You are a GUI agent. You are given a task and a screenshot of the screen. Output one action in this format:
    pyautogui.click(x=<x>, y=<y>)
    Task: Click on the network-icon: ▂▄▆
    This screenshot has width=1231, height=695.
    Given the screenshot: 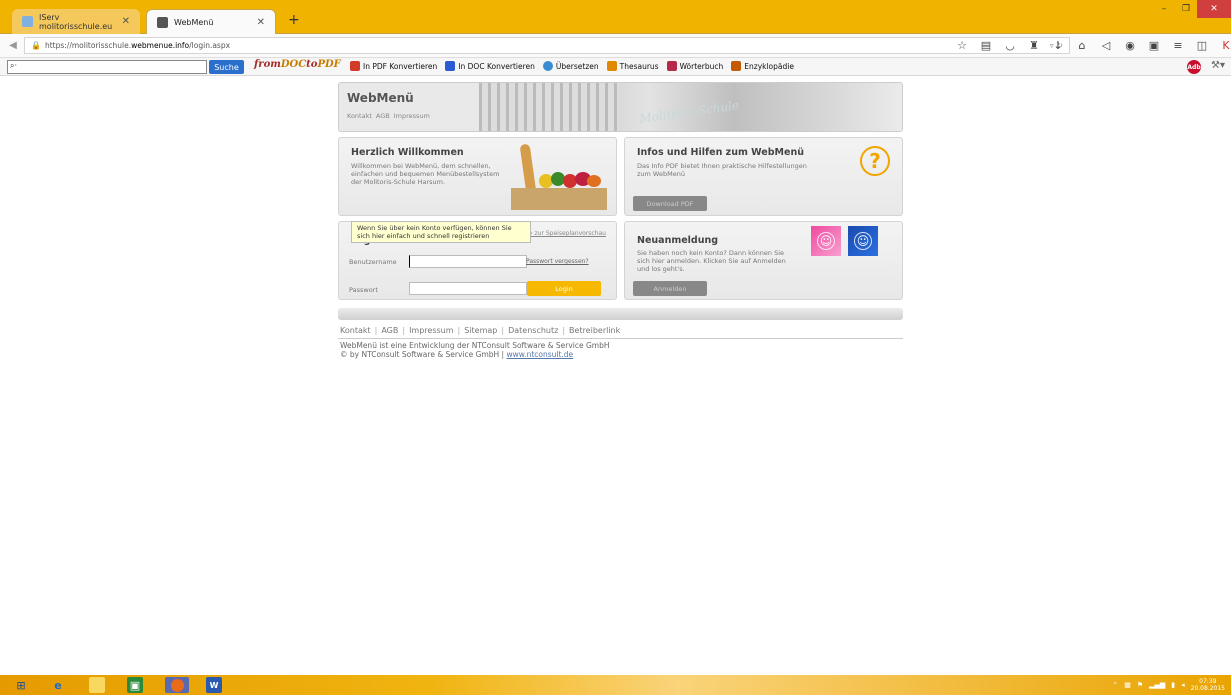 What is the action you would take?
    pyautogui.click(x=1157, y=685)
    